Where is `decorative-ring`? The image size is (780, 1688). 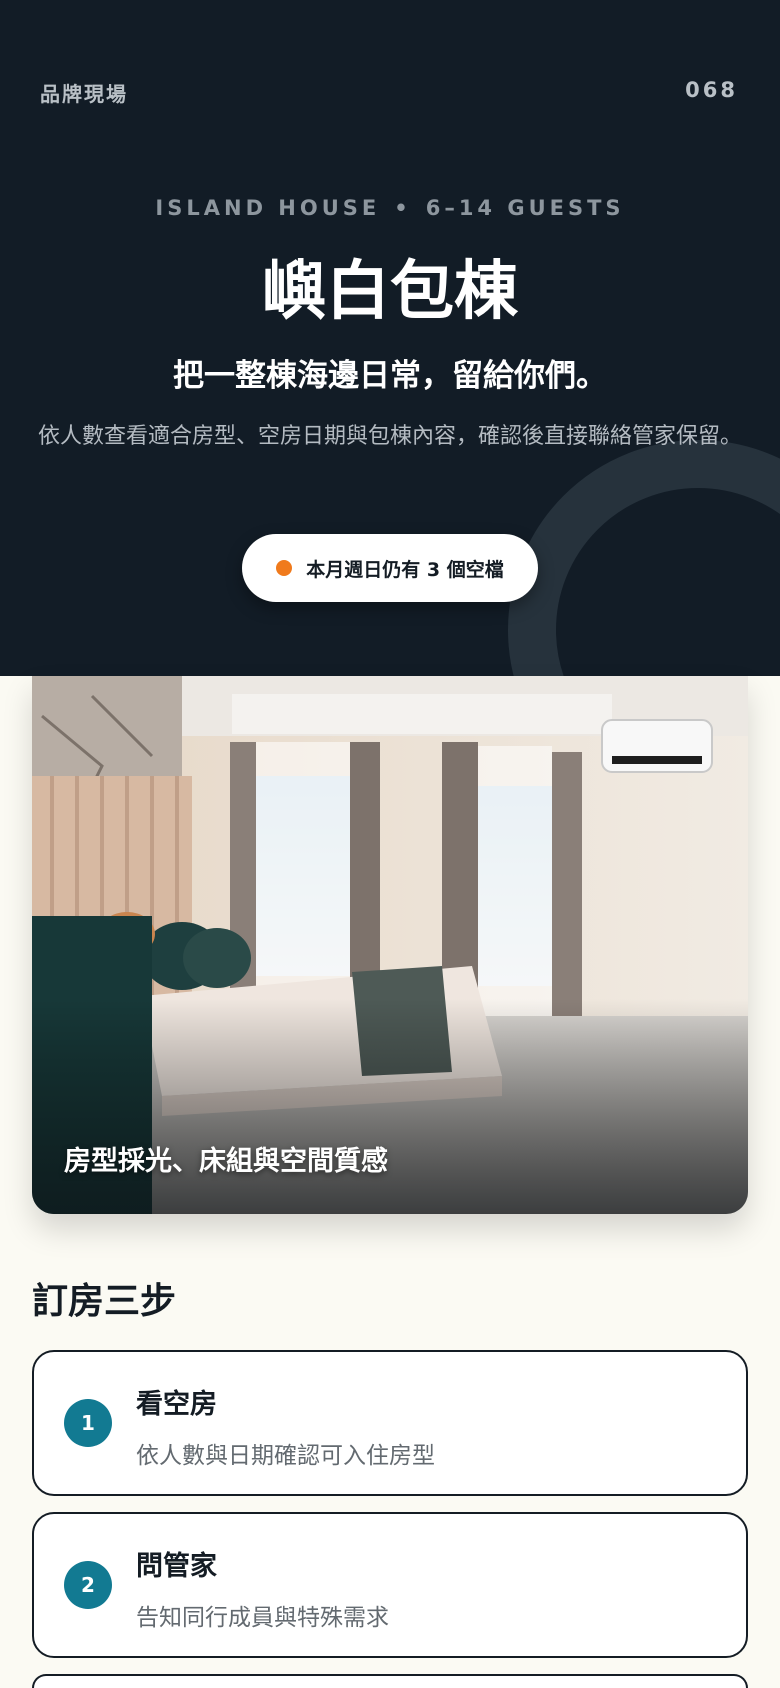
decorative-ring is located at coordinates (644, 558).